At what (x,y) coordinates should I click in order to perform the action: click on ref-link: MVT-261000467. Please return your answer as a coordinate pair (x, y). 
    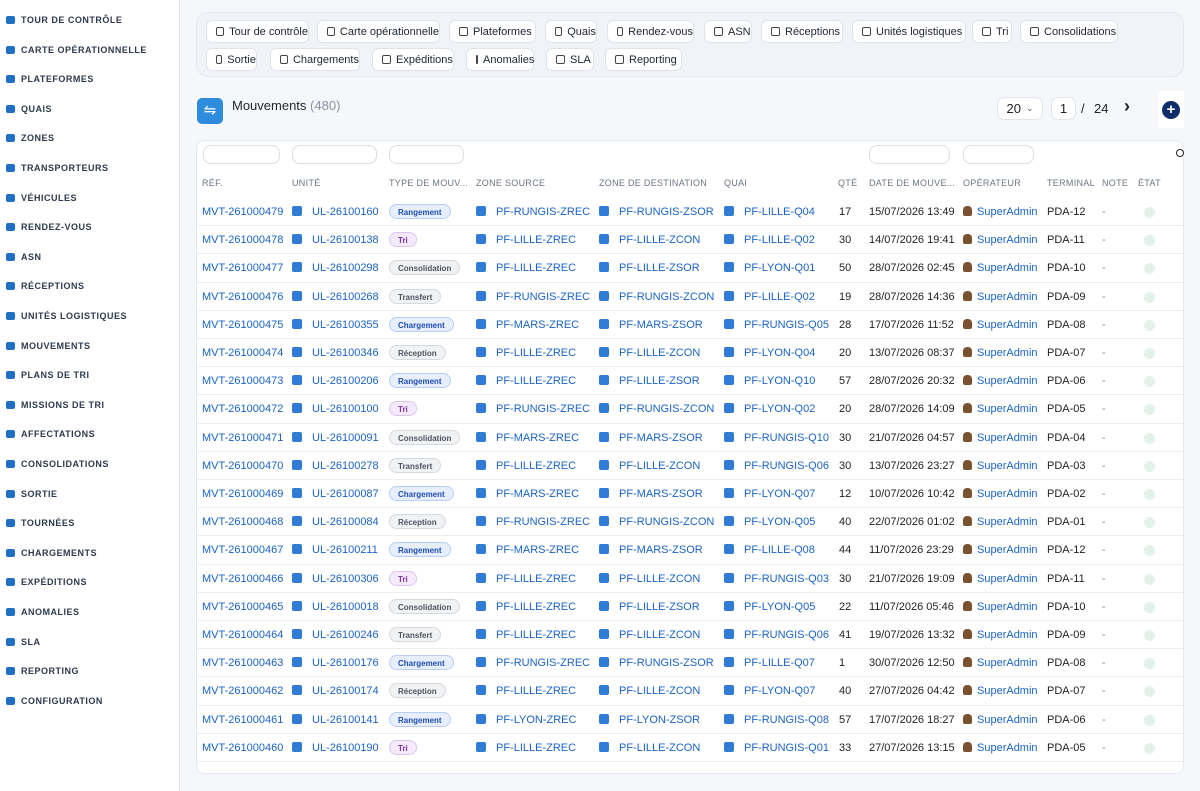
    Looking at the image, I should click on (242, 550).